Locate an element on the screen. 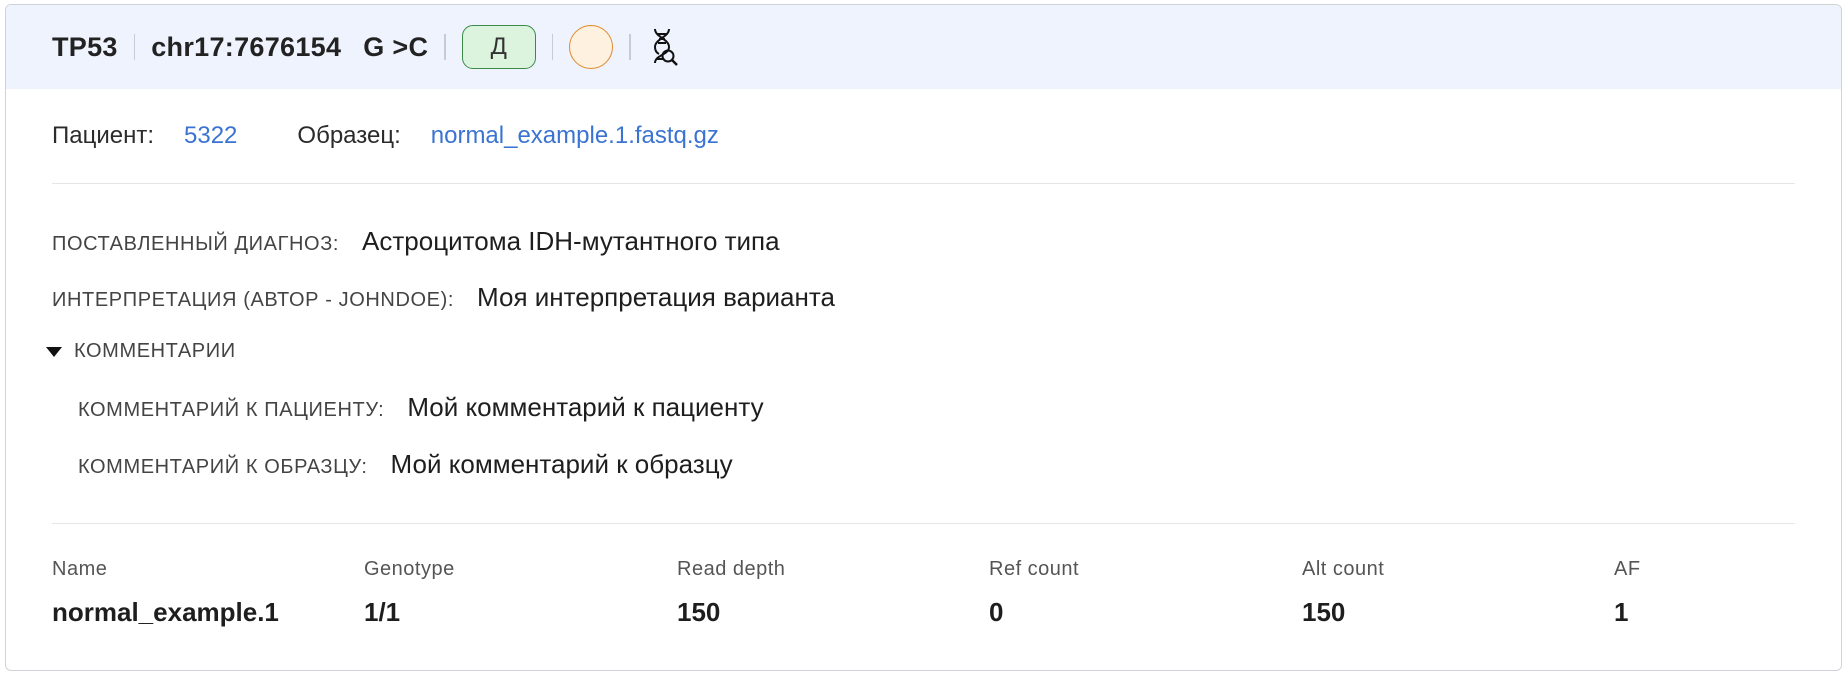  diagnosis-label: ПОСТАВЛЕННЫЙ ДИАГНОЗ: is located at coordinates (196, 244).